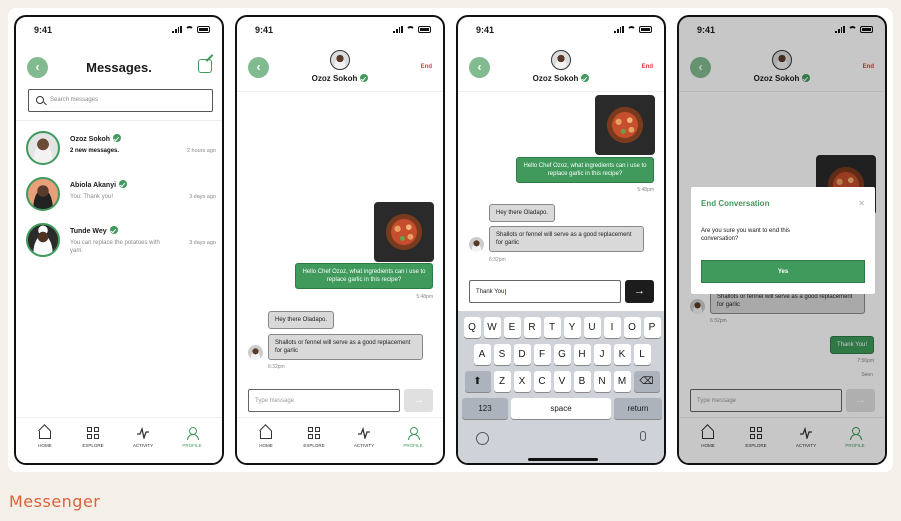  Describe the element at coordinates (572, 327) in the screenshot. I see `key-y: Y` at that location.